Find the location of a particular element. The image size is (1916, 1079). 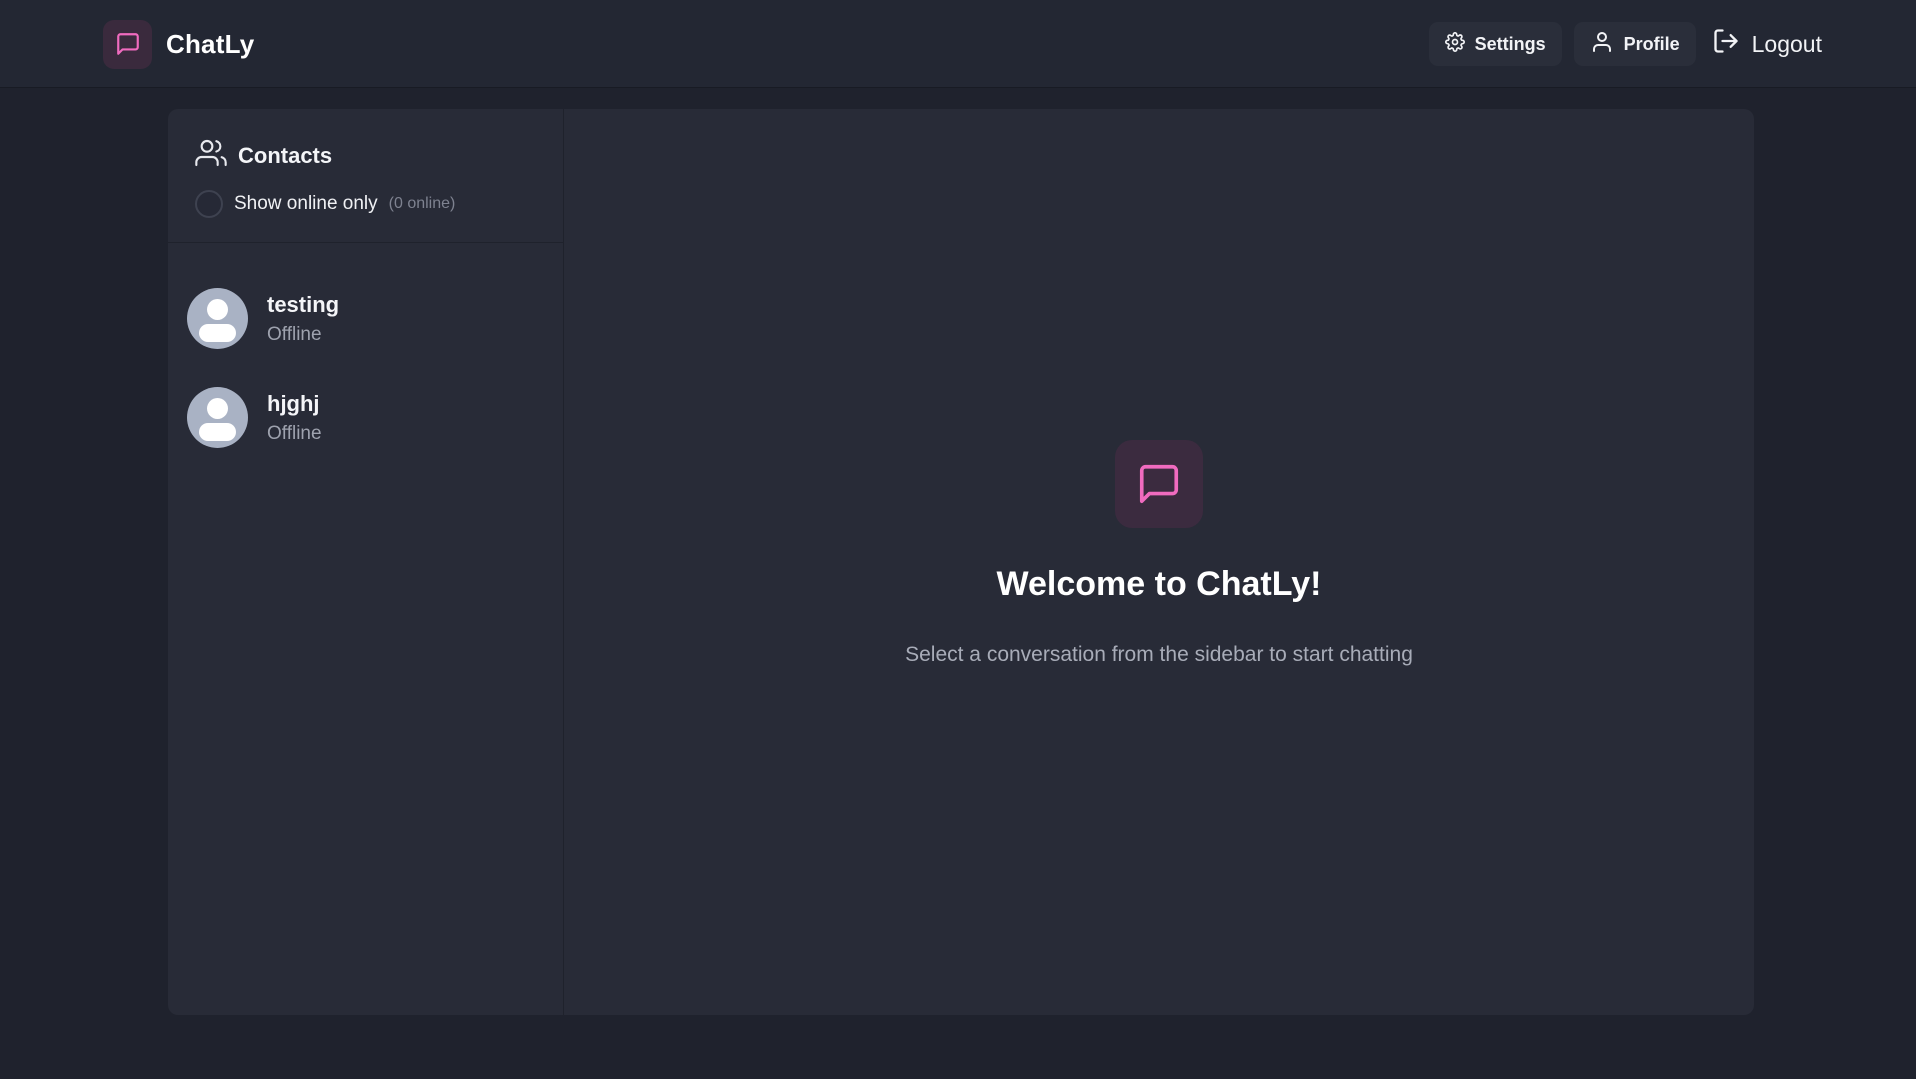

settings-label: Settings is located at coordinates (1510, 43).